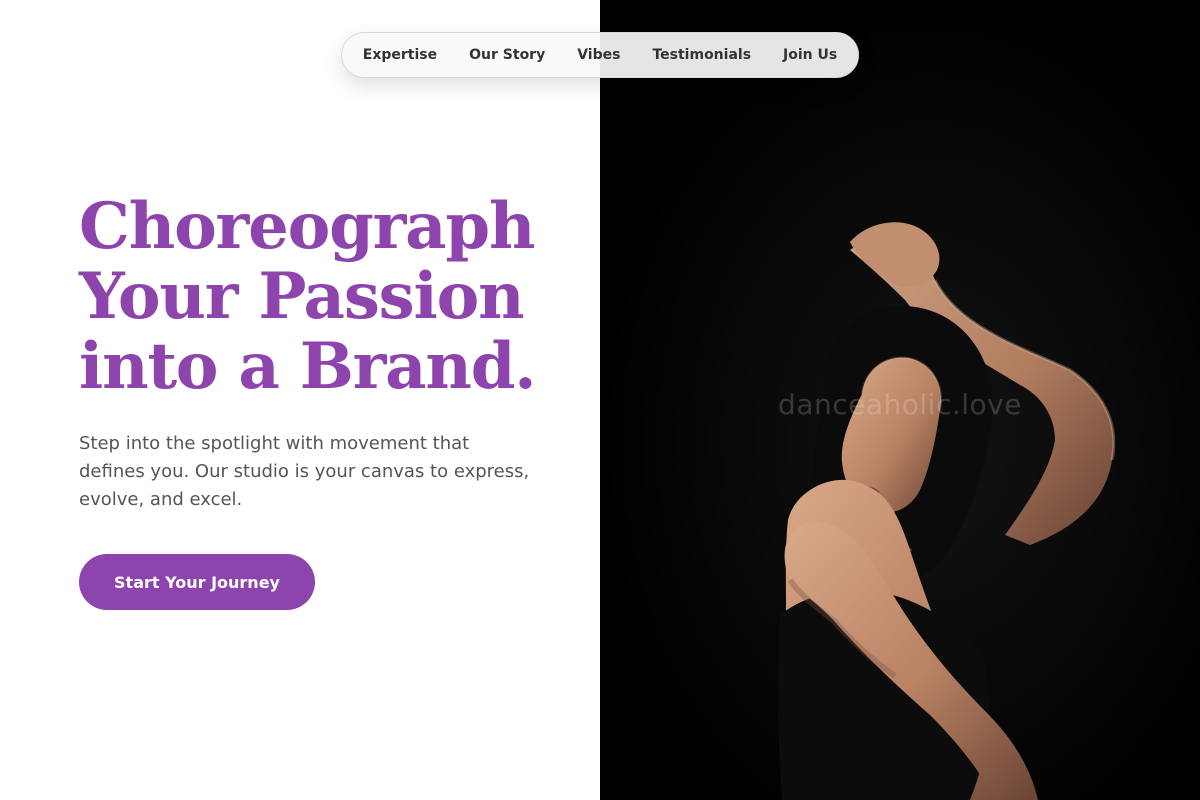 This screenshot has height=800, width=1200. Describe the element at coordinates (701, 55) in the screenshot. I see `nav-item-testimonials: Testimonials` at that location.